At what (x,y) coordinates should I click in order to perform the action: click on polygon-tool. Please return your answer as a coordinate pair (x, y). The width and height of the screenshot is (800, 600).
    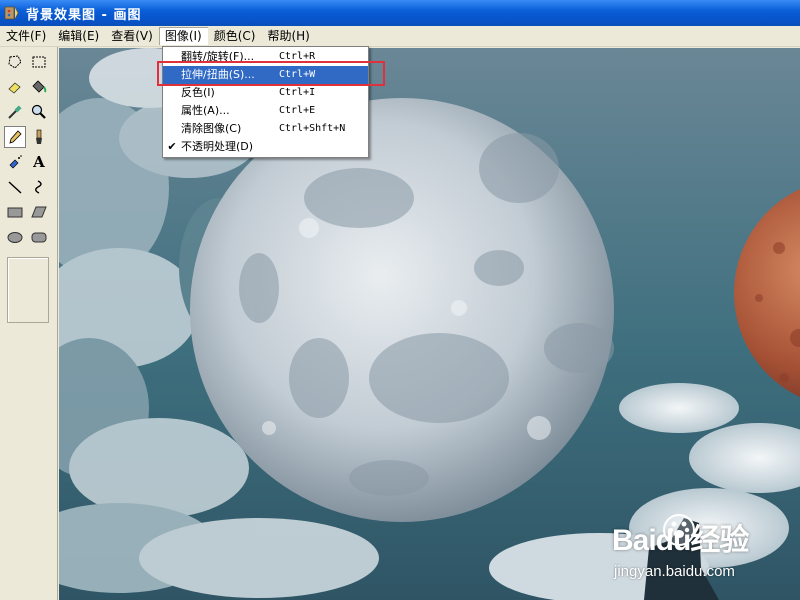
    Looking at the image, I should click on (39, 212).